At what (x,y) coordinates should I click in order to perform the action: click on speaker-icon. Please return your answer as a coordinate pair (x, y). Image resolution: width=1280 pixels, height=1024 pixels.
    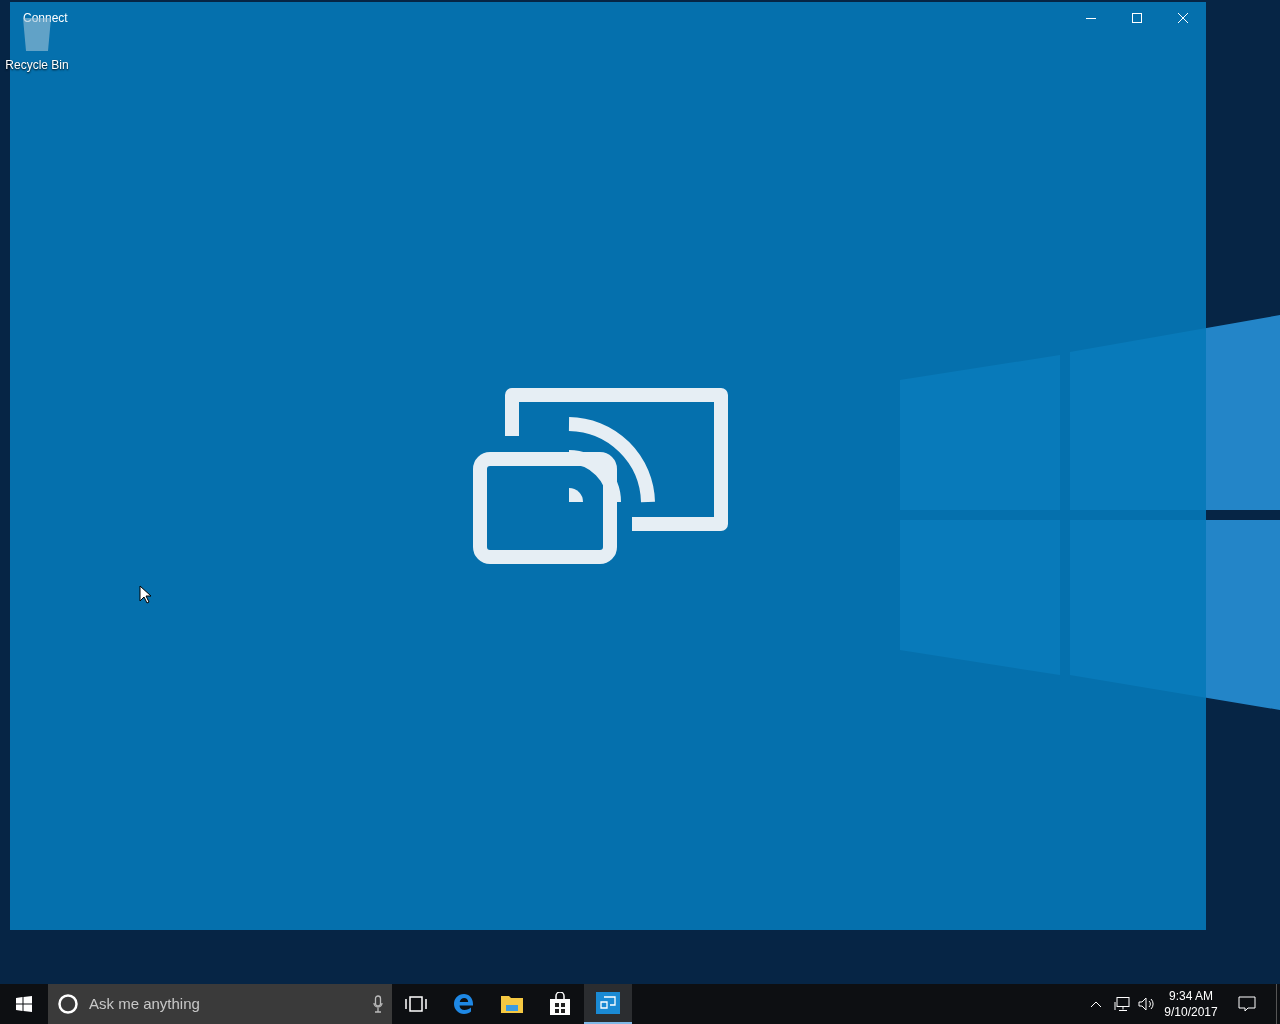
    Looking at the image, I should click on (1146, 1004).